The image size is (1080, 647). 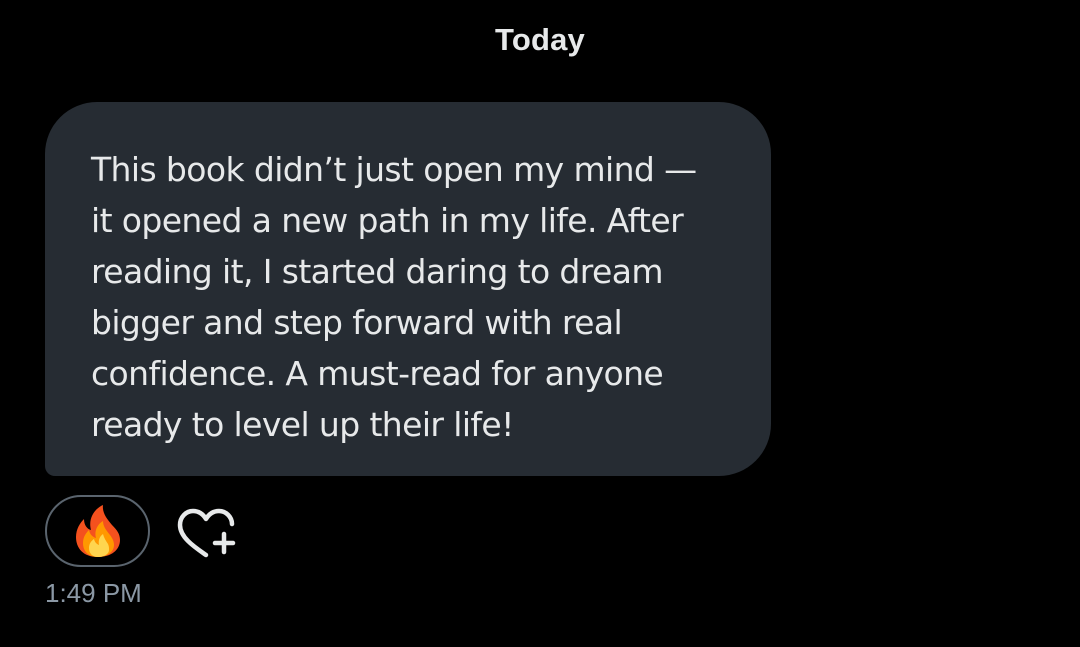 I want to click on message-line: ready to level up their life!, so click(x=302, y=424).